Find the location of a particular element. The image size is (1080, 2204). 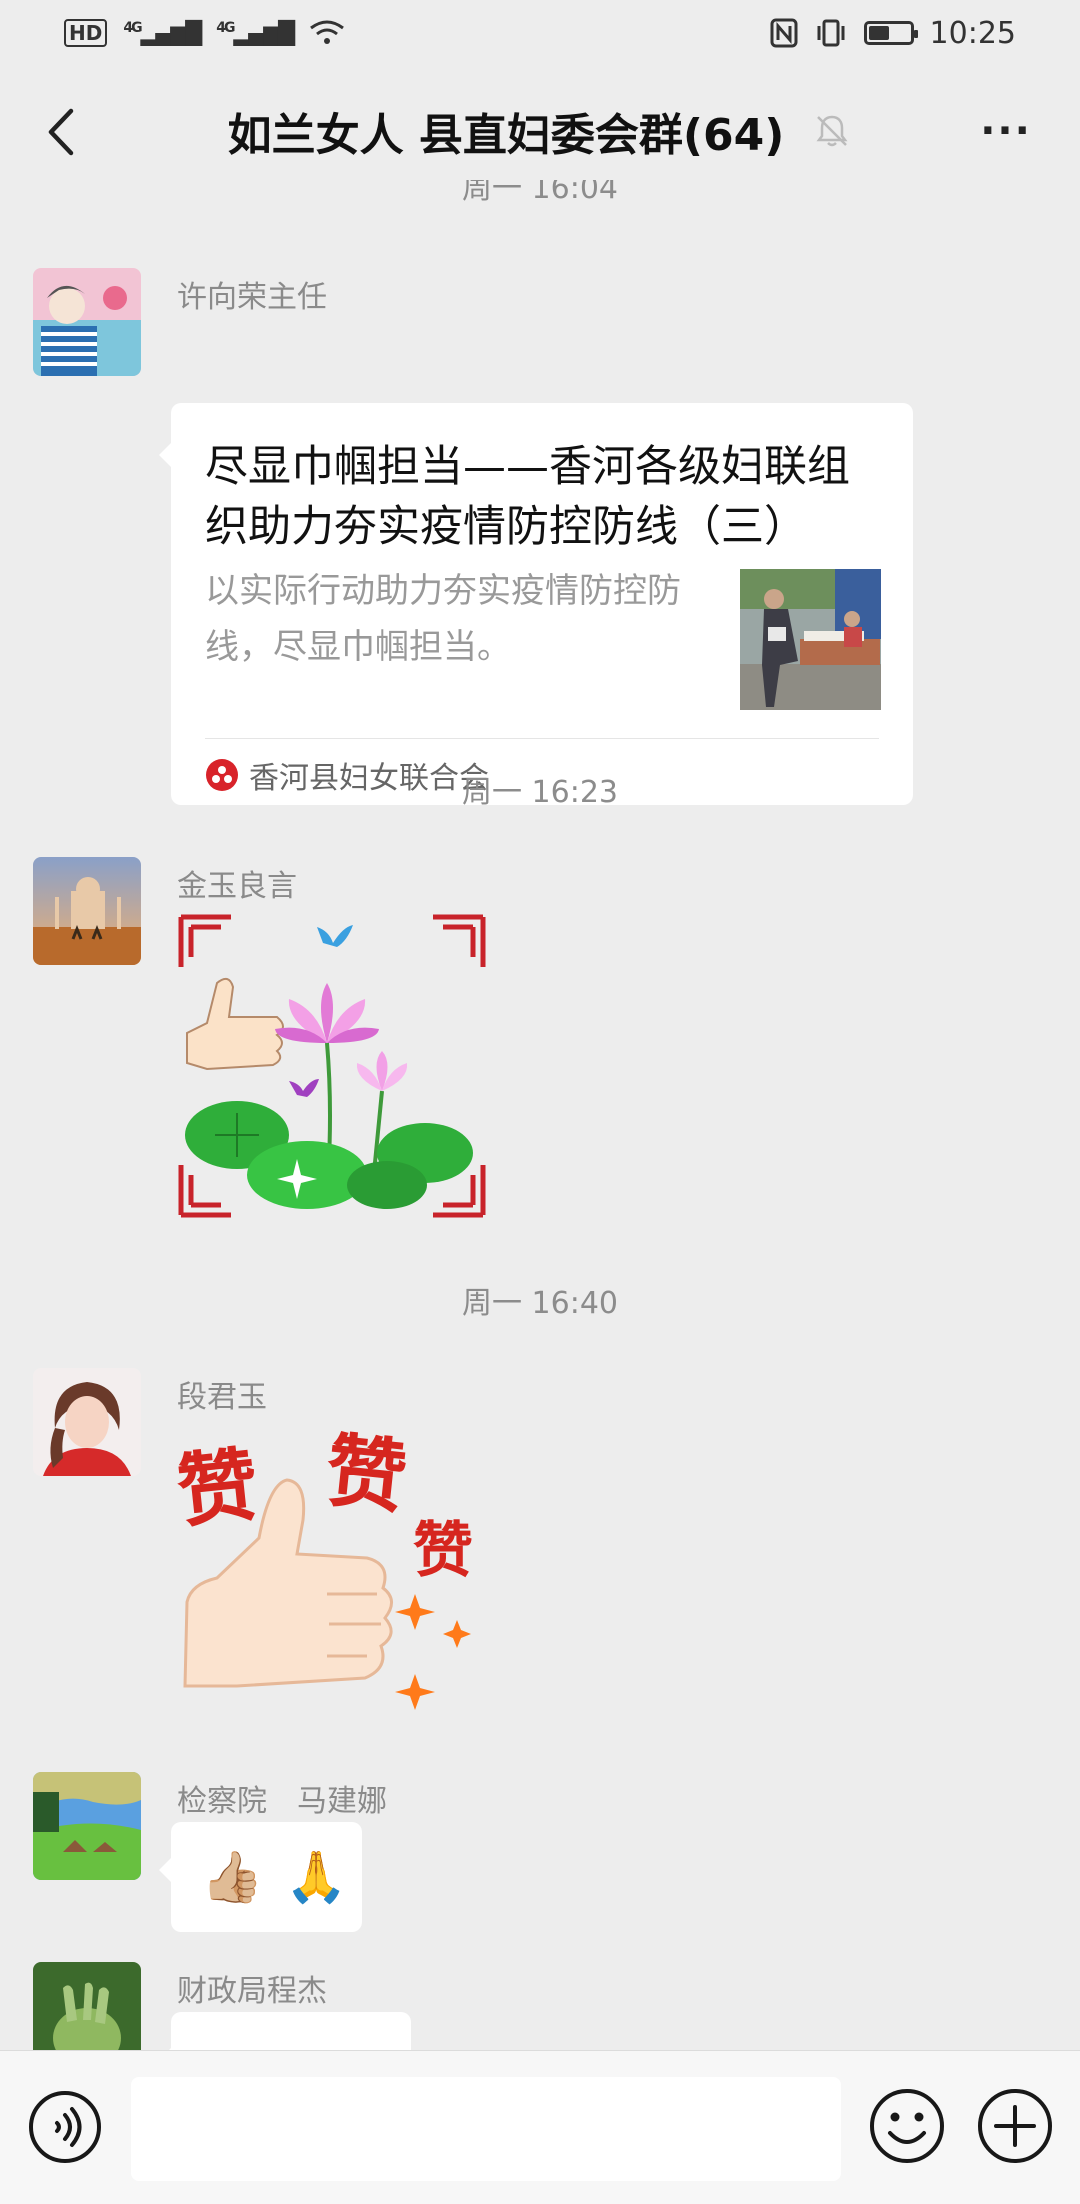

plus-icon is located at coordinates (1015, 2126).